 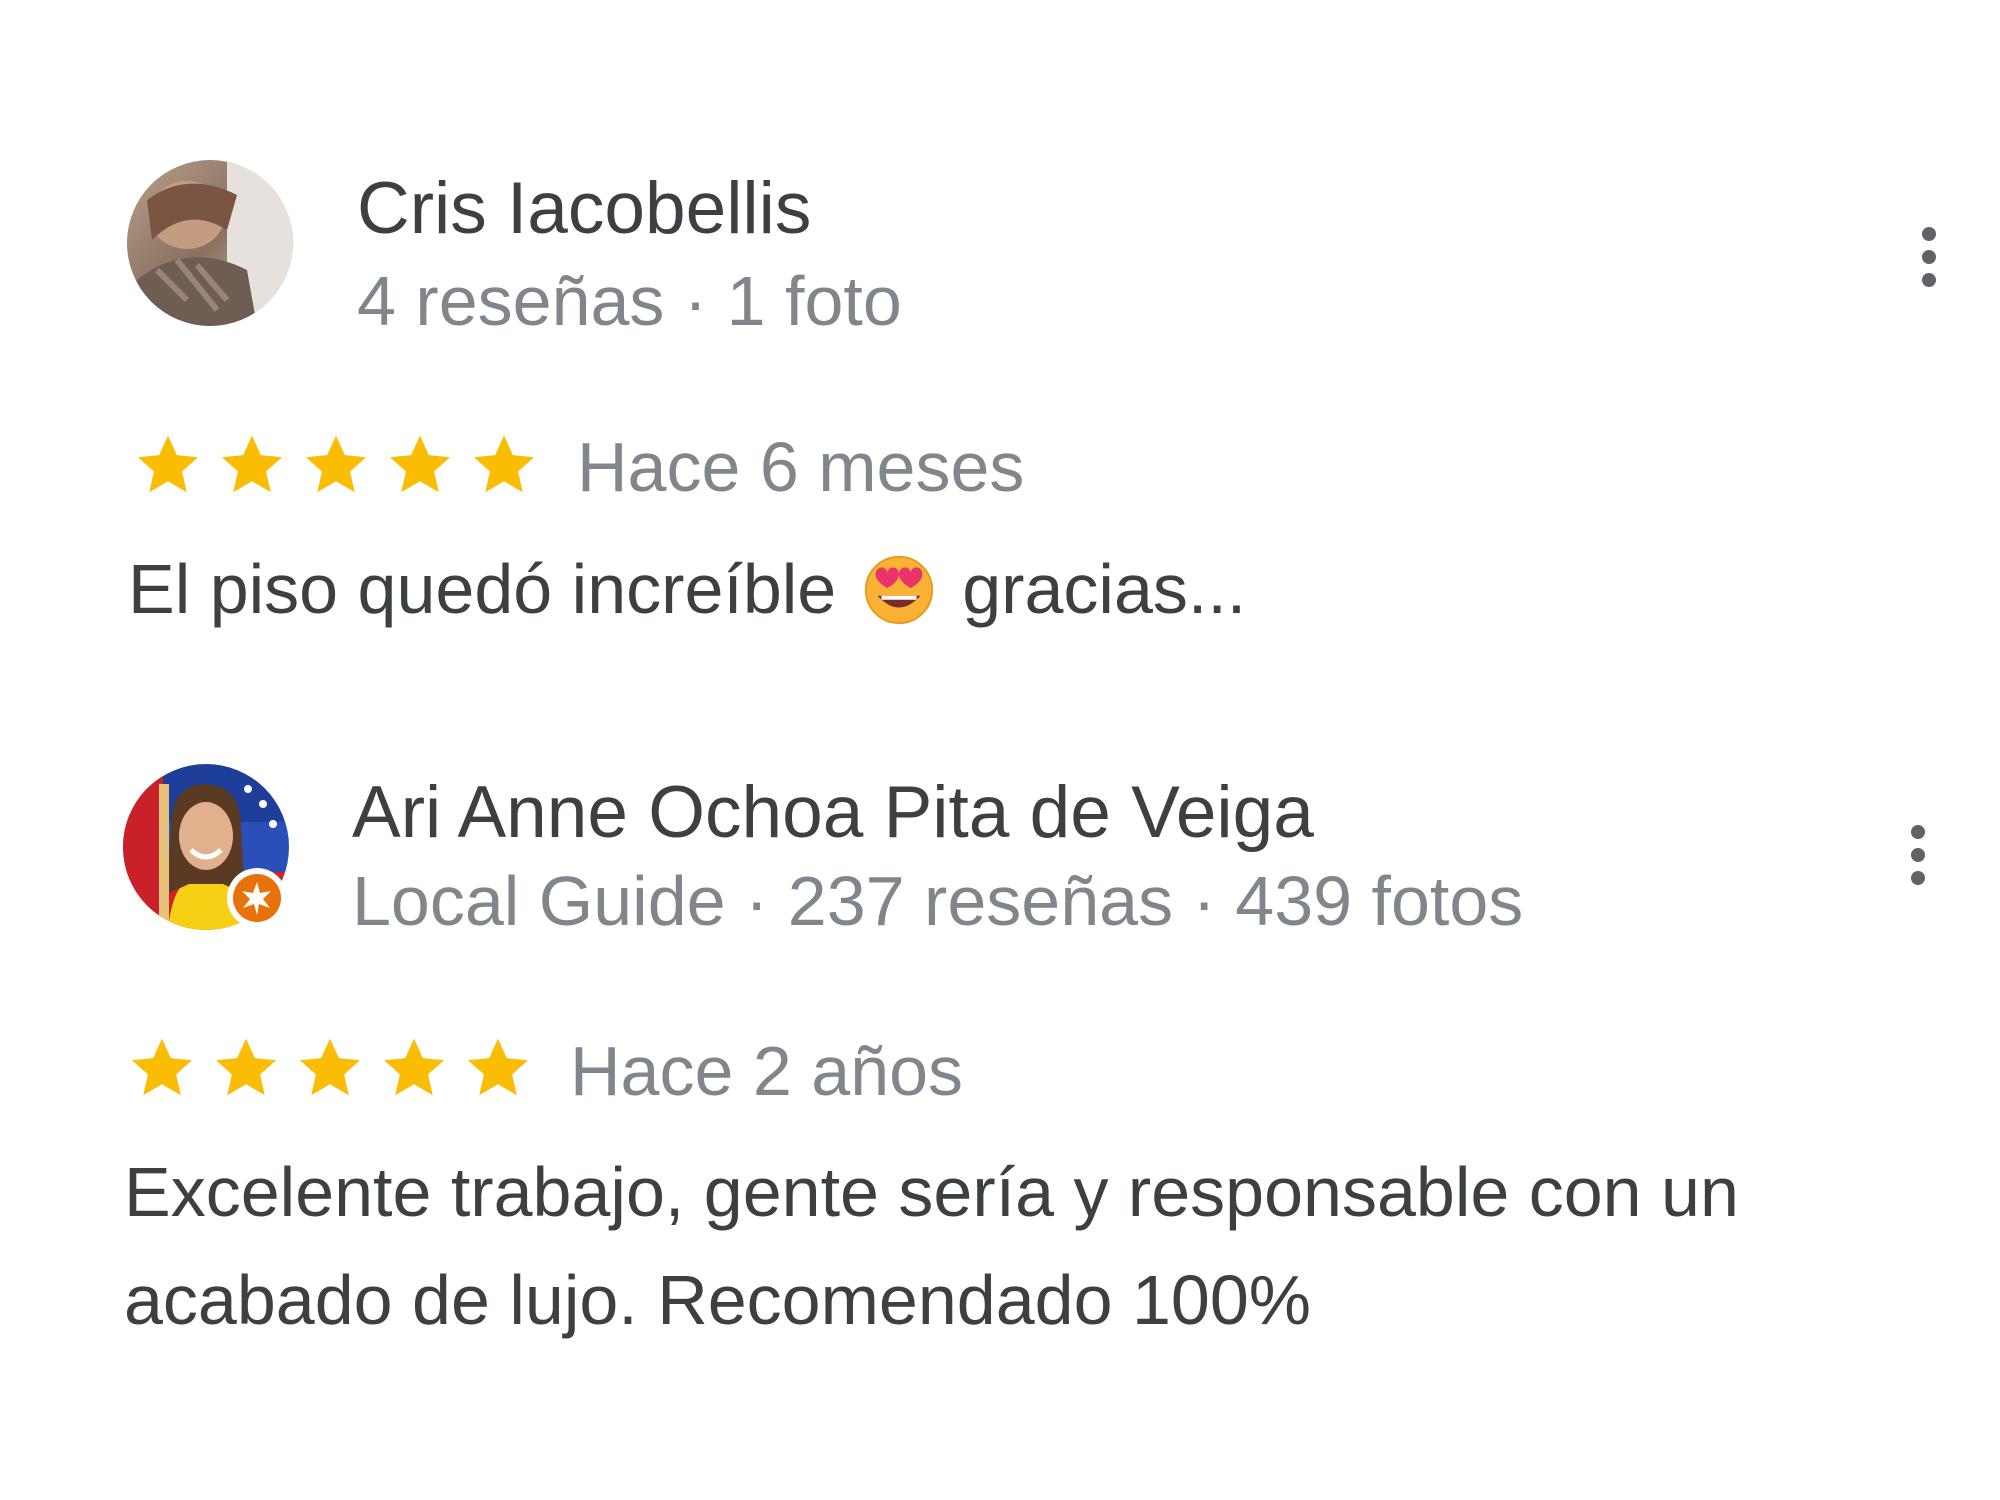 I want to click on review-text-line: acabado de lujo. Recomendado 100%, so click(x=717, y=1300).